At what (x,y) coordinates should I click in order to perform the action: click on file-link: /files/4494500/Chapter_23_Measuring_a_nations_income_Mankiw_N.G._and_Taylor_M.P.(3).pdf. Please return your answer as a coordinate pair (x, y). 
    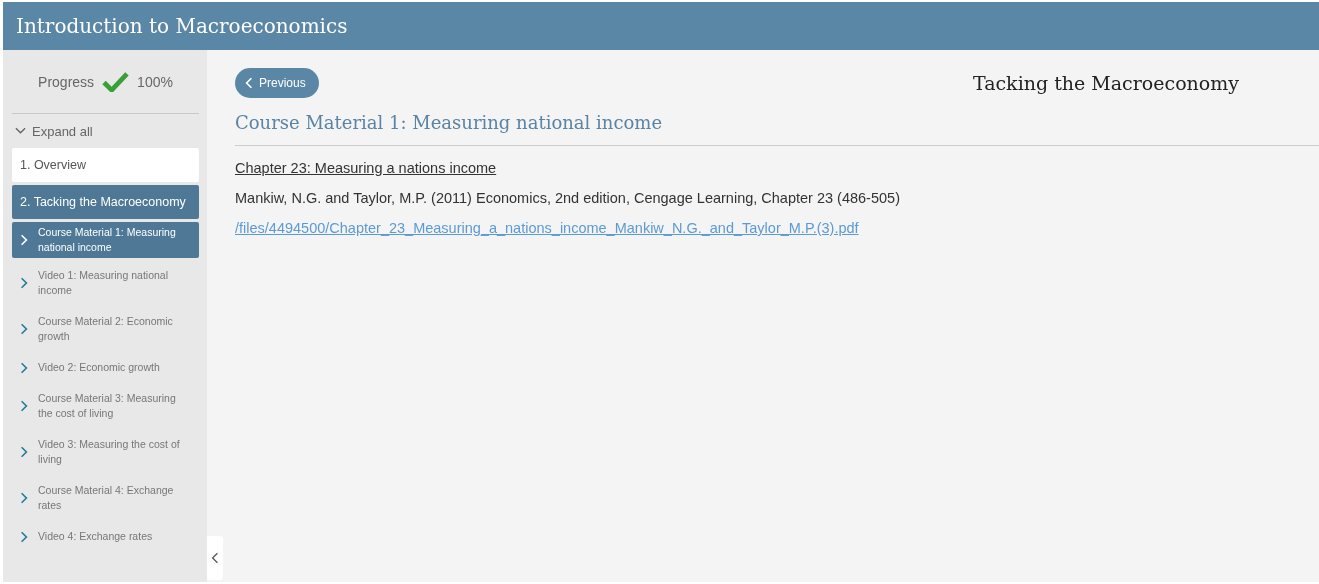
    Looking at the image, I should click on (547, 228).